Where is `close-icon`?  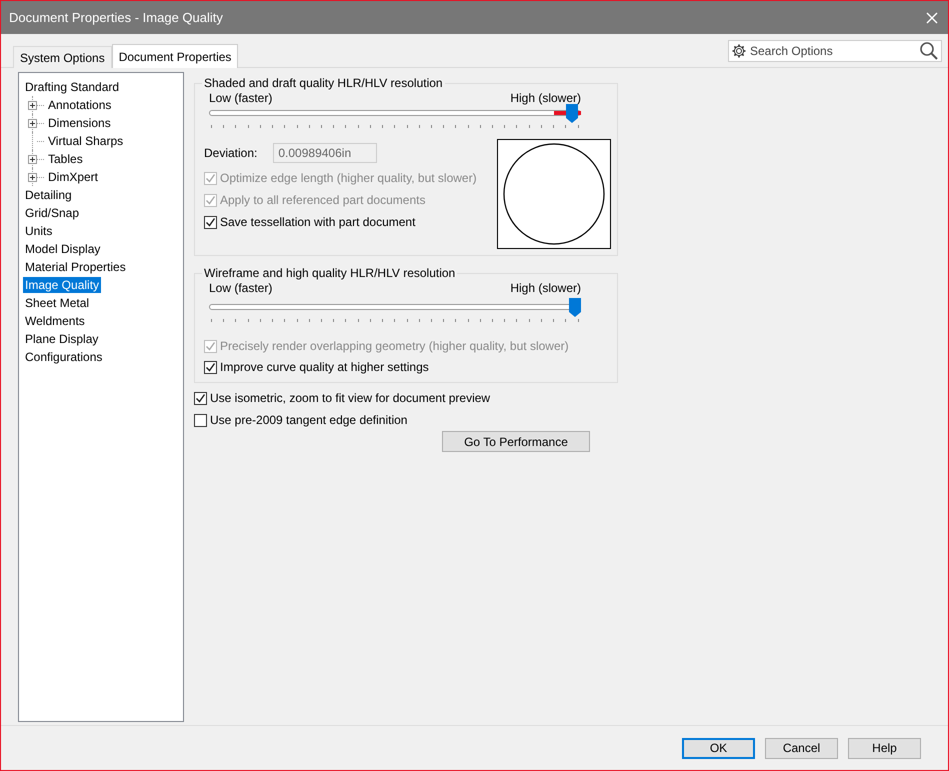 close-icon is located at coordinates (932, 18).